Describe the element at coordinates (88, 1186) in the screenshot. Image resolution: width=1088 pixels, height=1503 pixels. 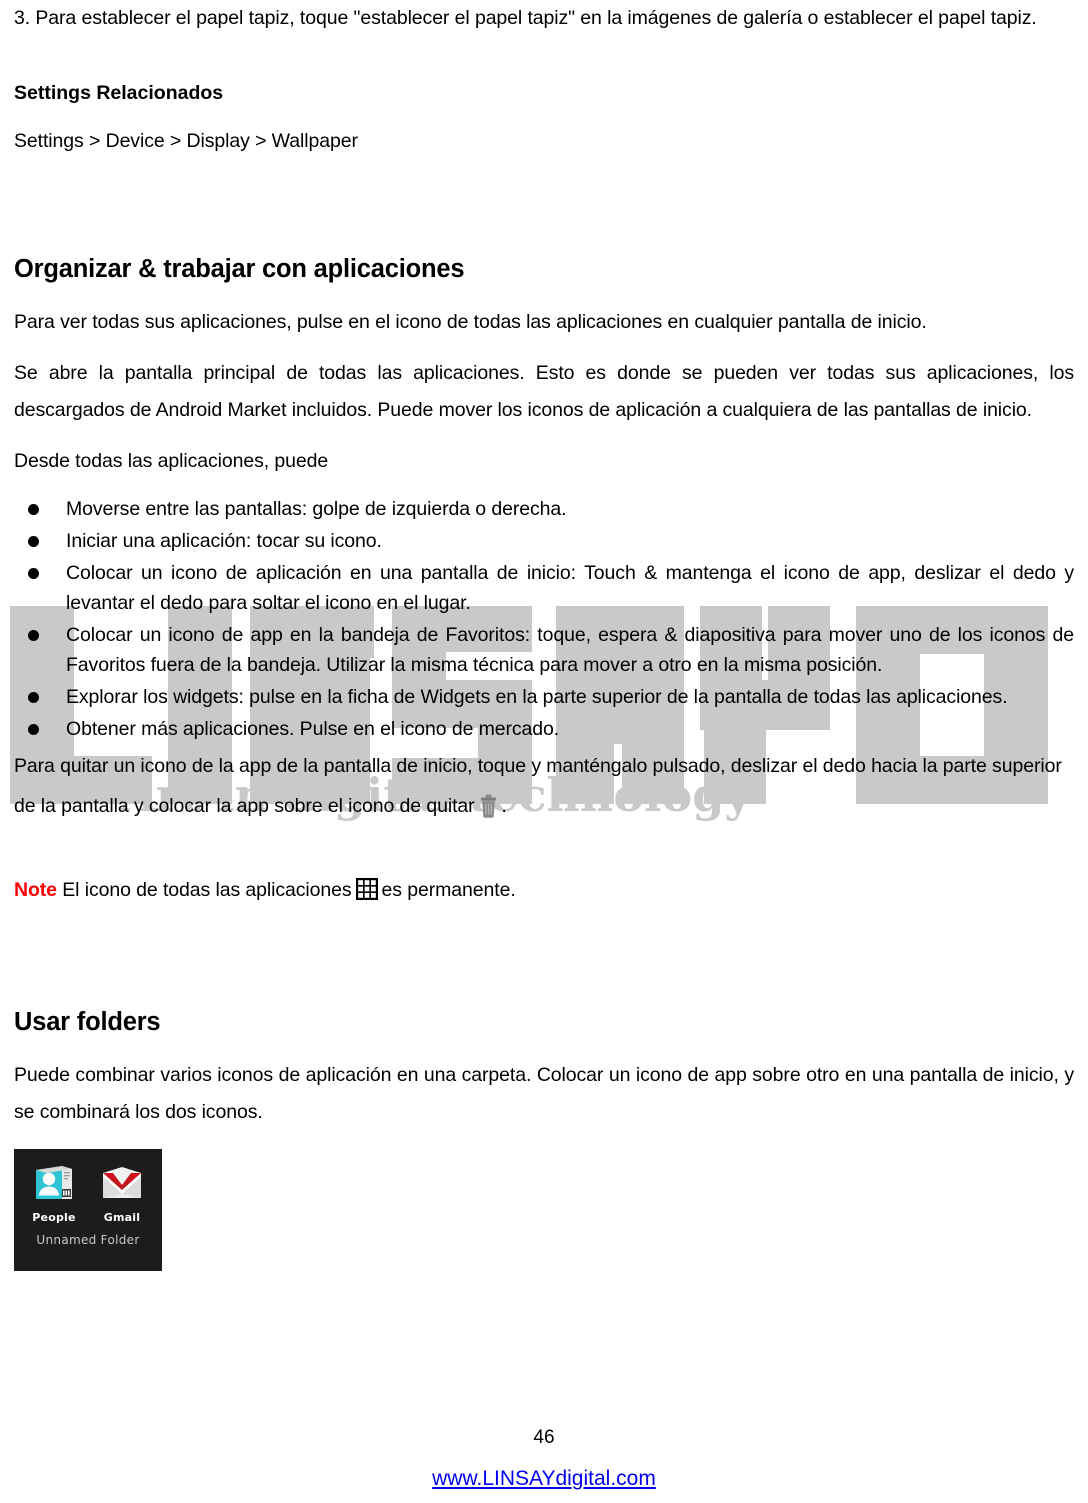
I see `folder-app-row: People Gmail` at that location.